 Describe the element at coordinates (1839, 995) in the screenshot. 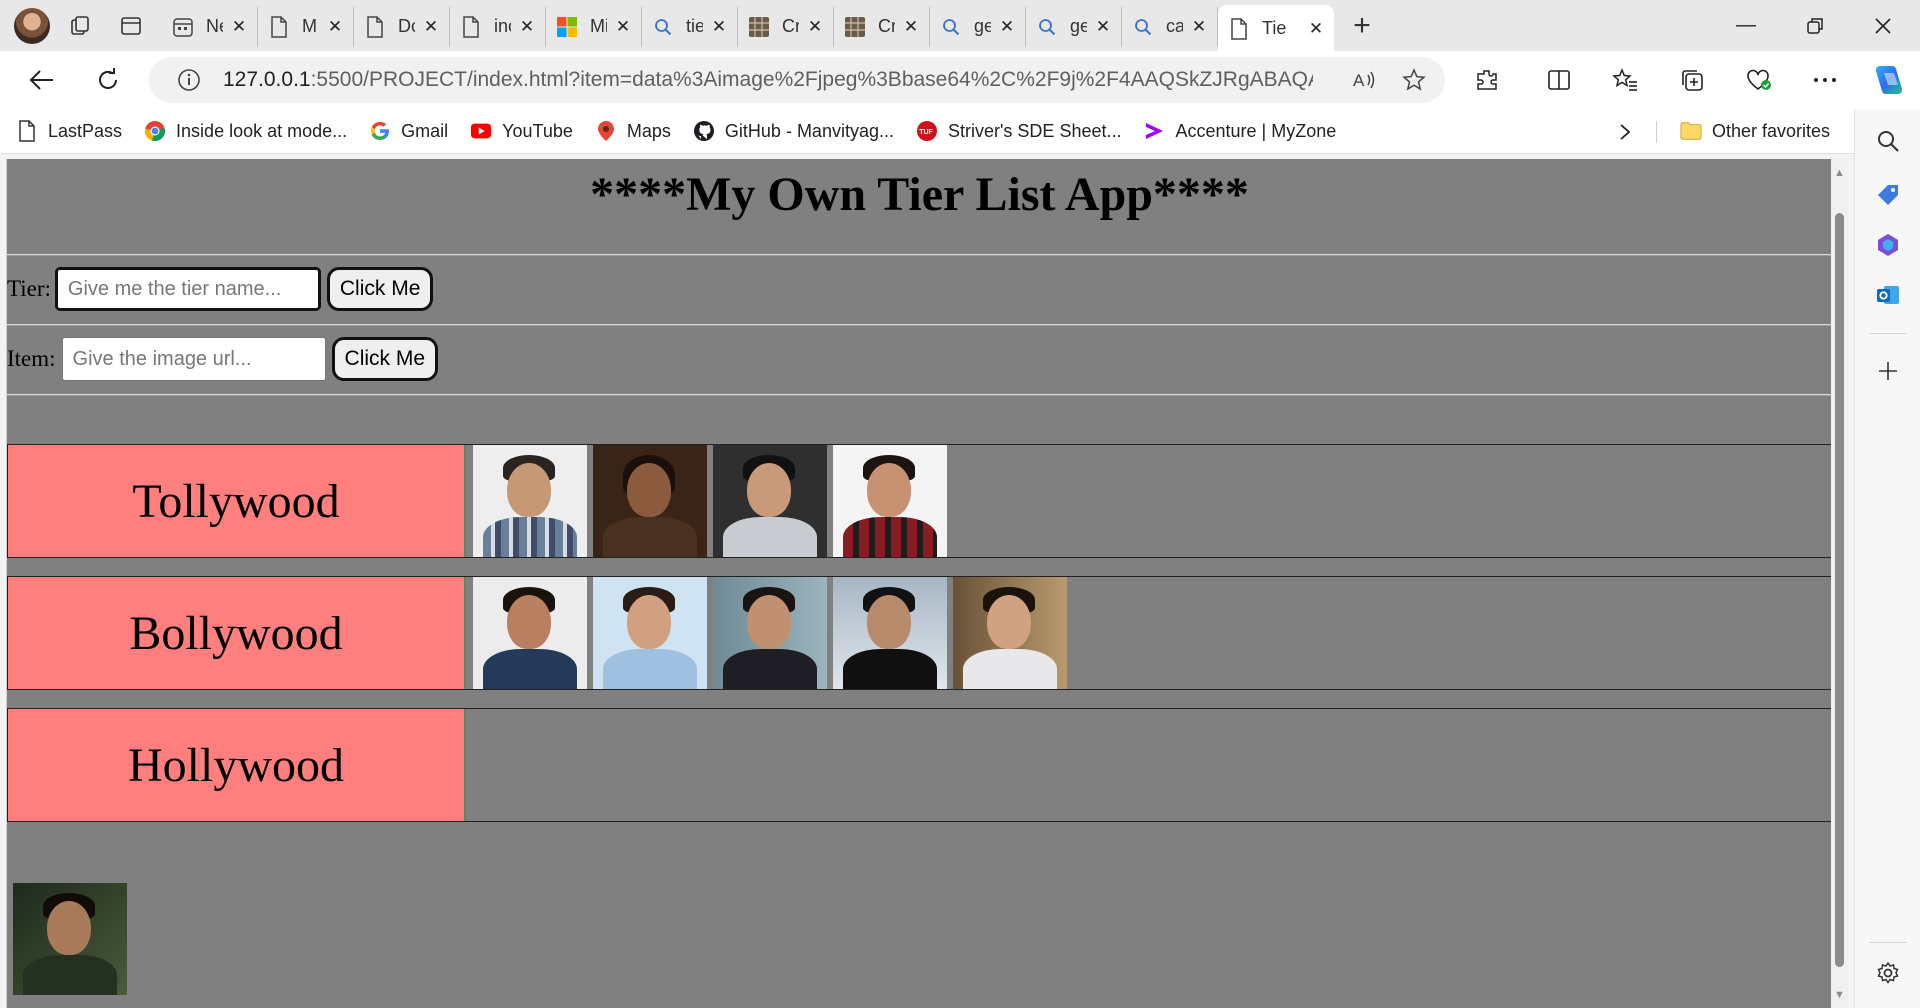

I see `scroll-down-icon: ▼` at that location.